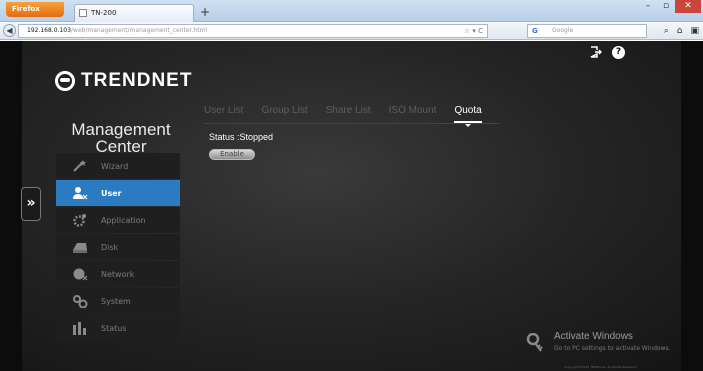  Describe the element at coordinates (79, 220) in the screenshot. I see `application-icon` at that location.